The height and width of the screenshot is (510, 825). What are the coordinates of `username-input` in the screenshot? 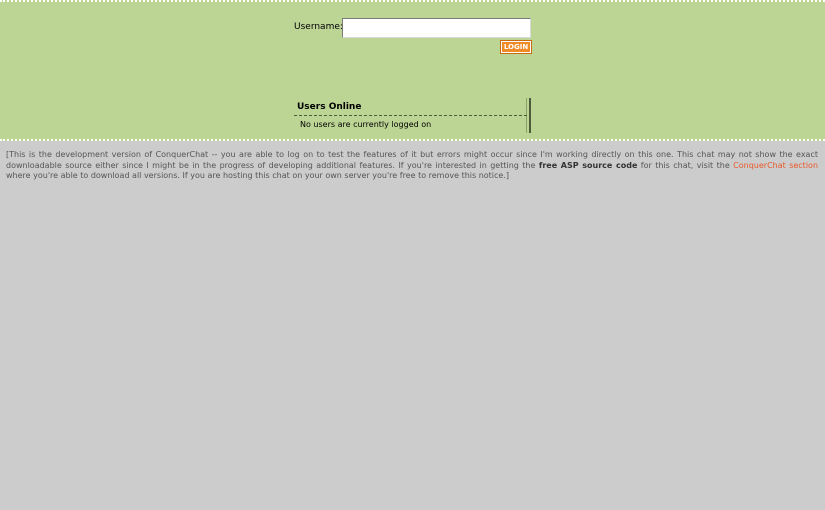 It's located at (436, 28).